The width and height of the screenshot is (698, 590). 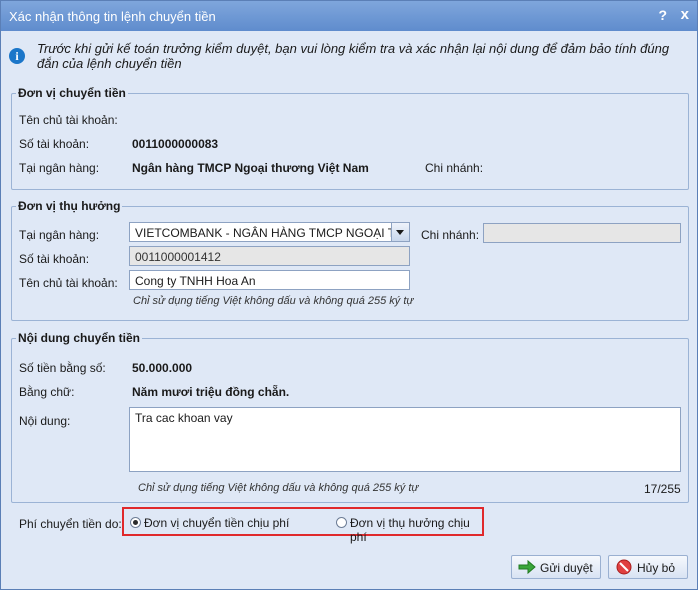 What do you see at coordinates (69, 206) in the screenshot?
I see `beneficiary-legend: Đơn vị thụ hưởng` at bounding box center [69, 206].